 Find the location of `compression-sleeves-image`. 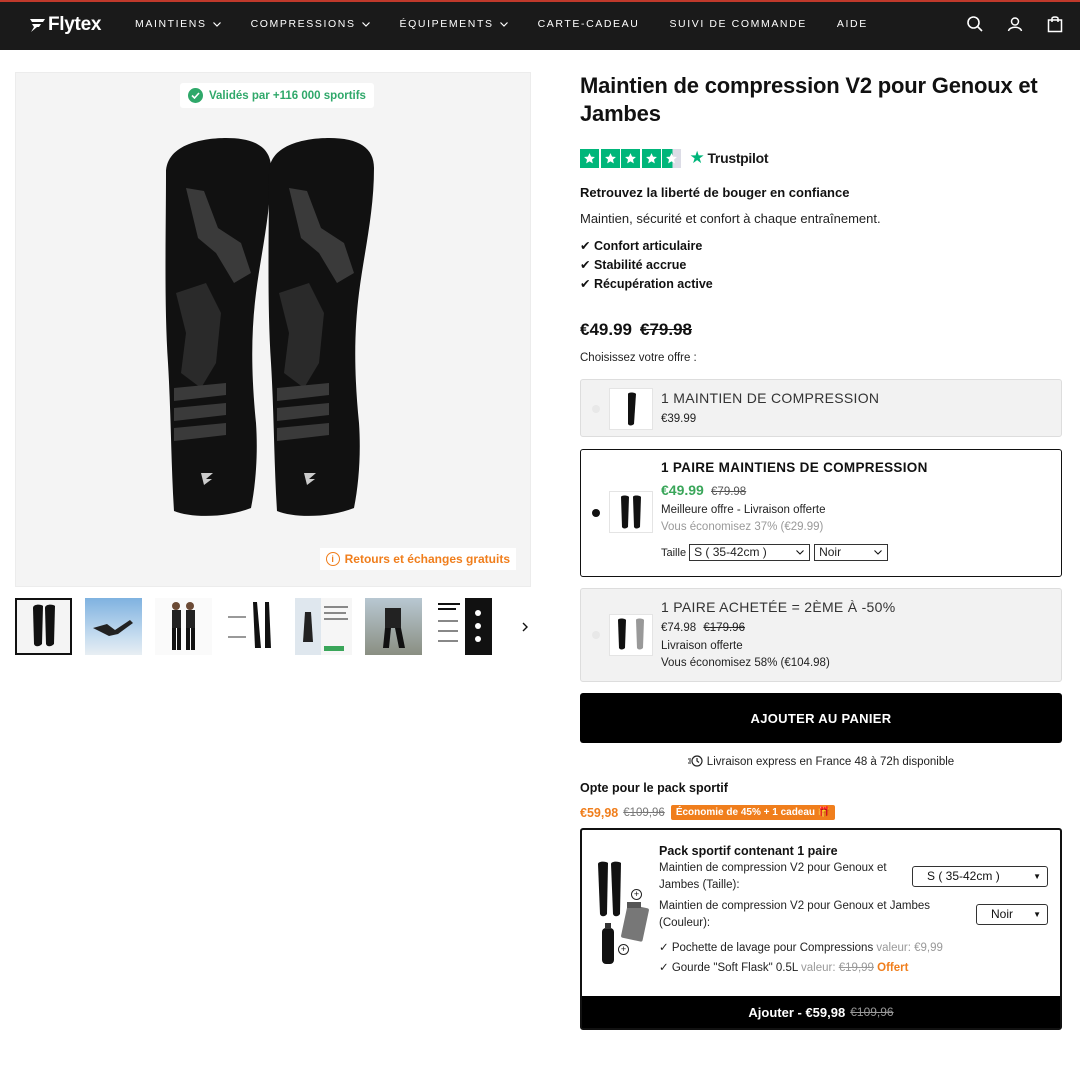

compression-sleeves-image is located at coordinates (269, 327).